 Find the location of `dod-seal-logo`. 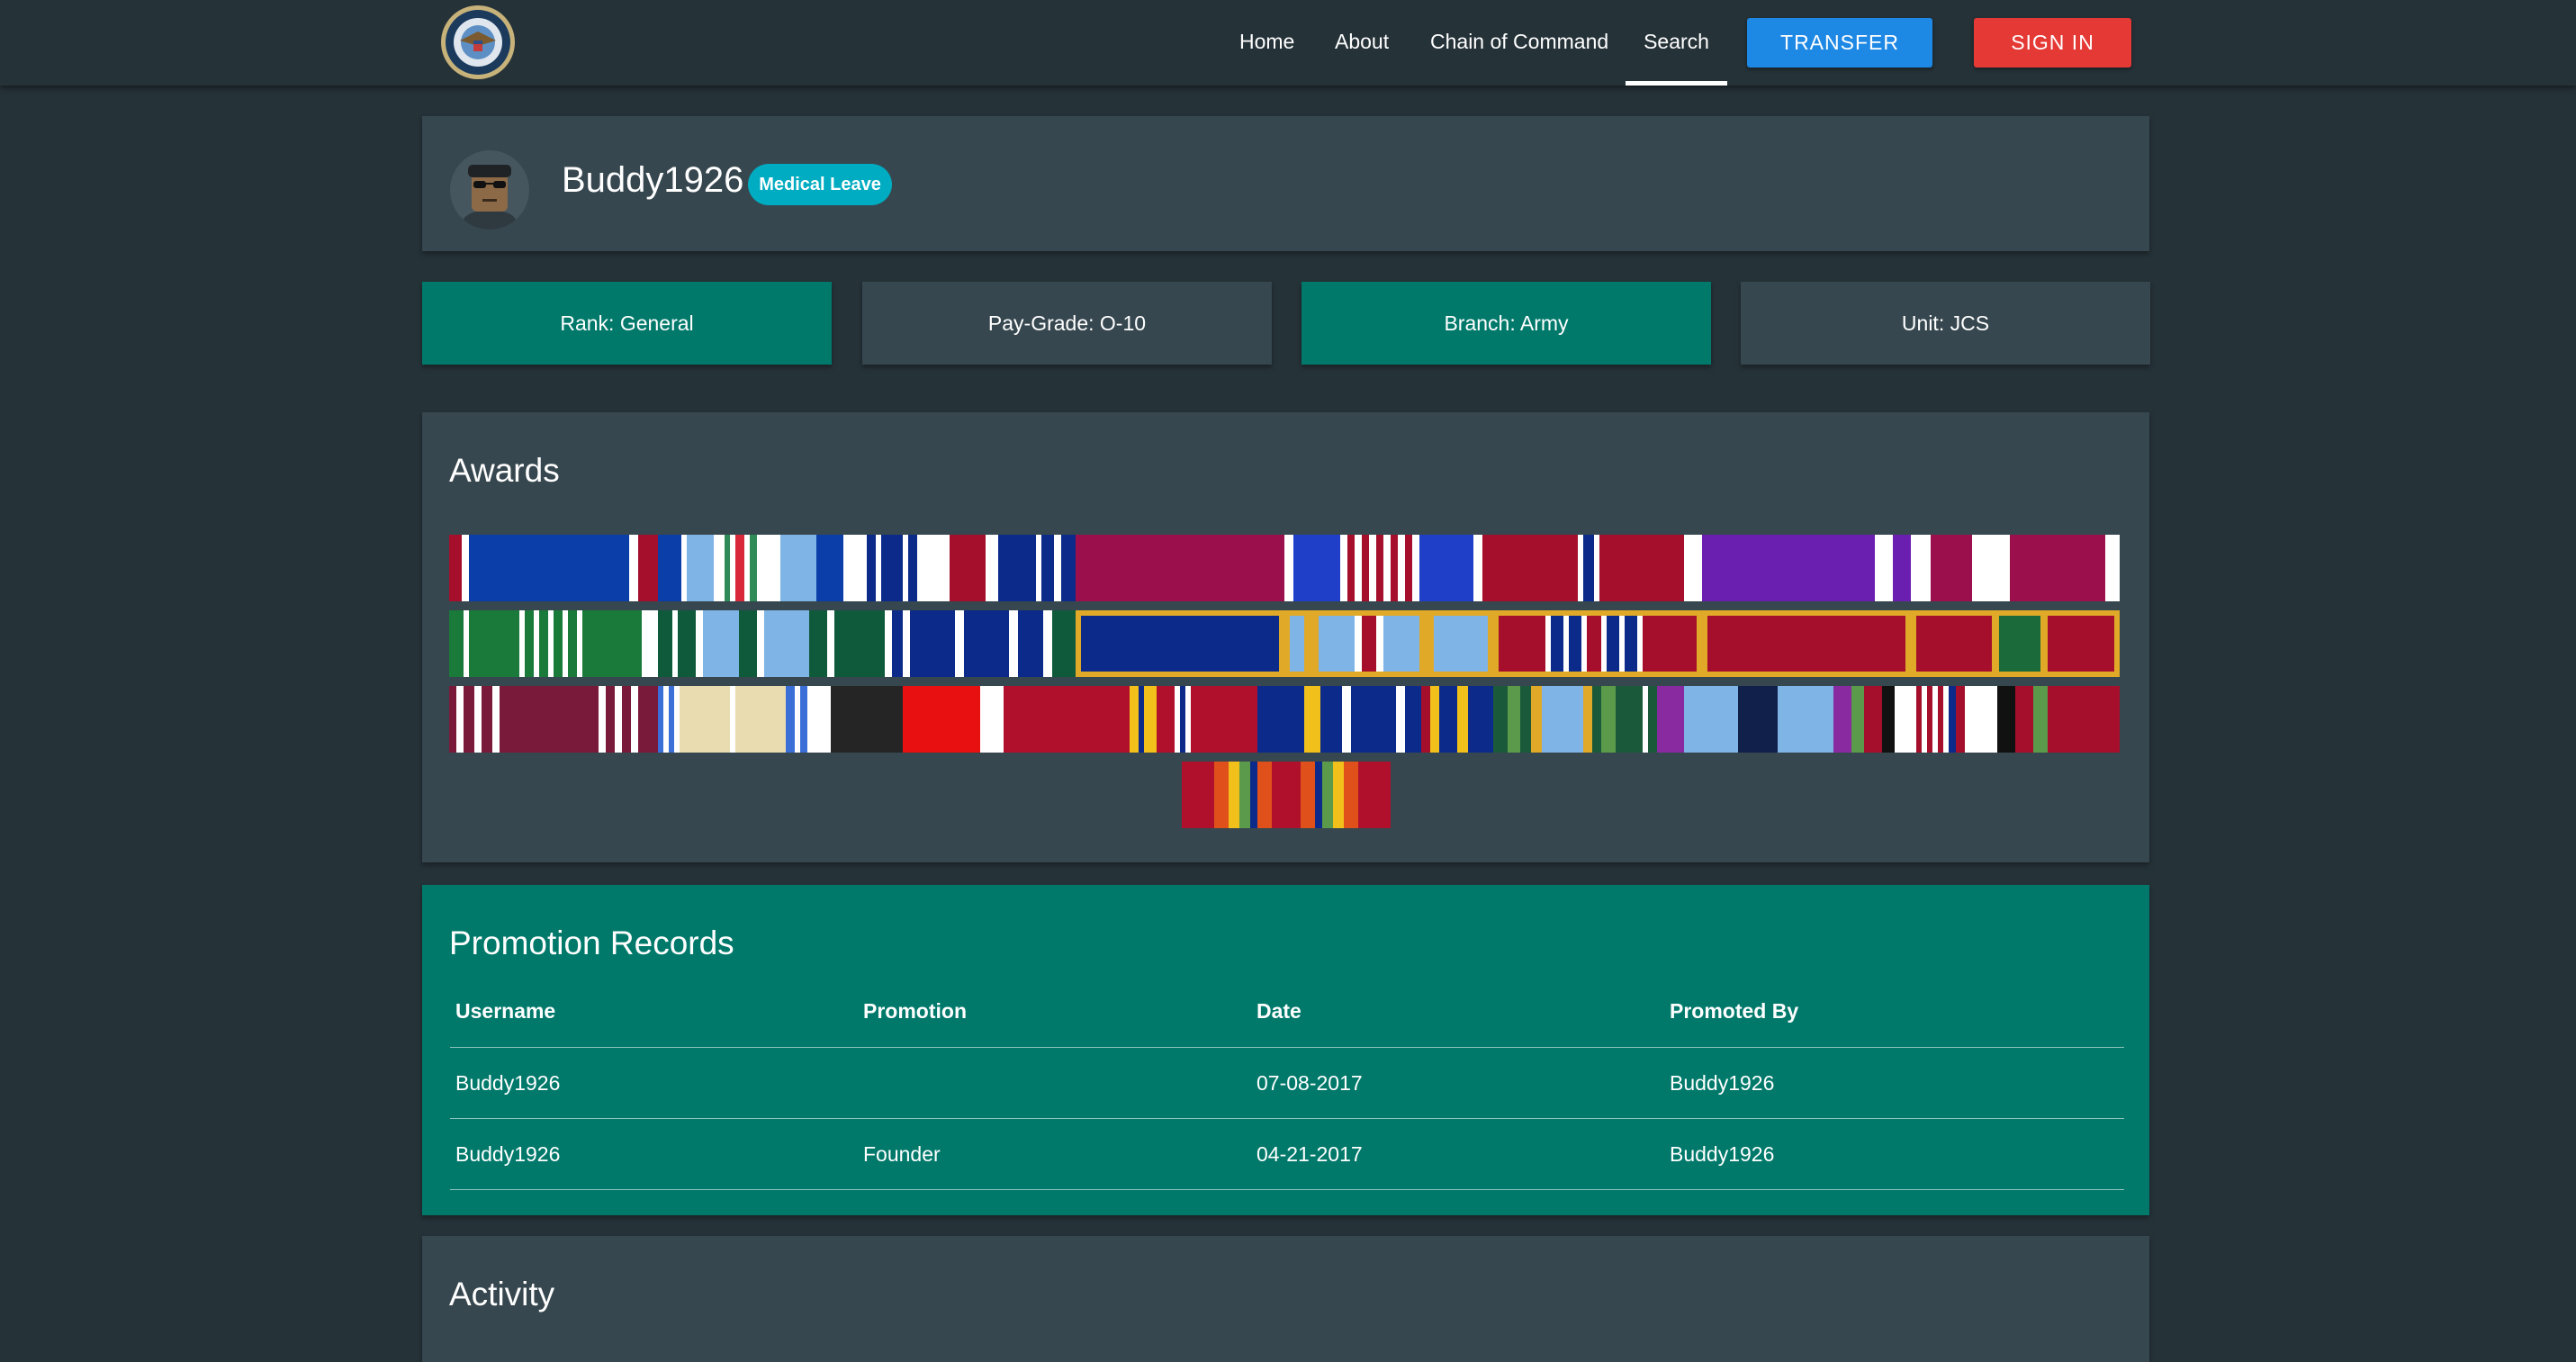

dod-seal-logo is located at coordinates (478, 43).